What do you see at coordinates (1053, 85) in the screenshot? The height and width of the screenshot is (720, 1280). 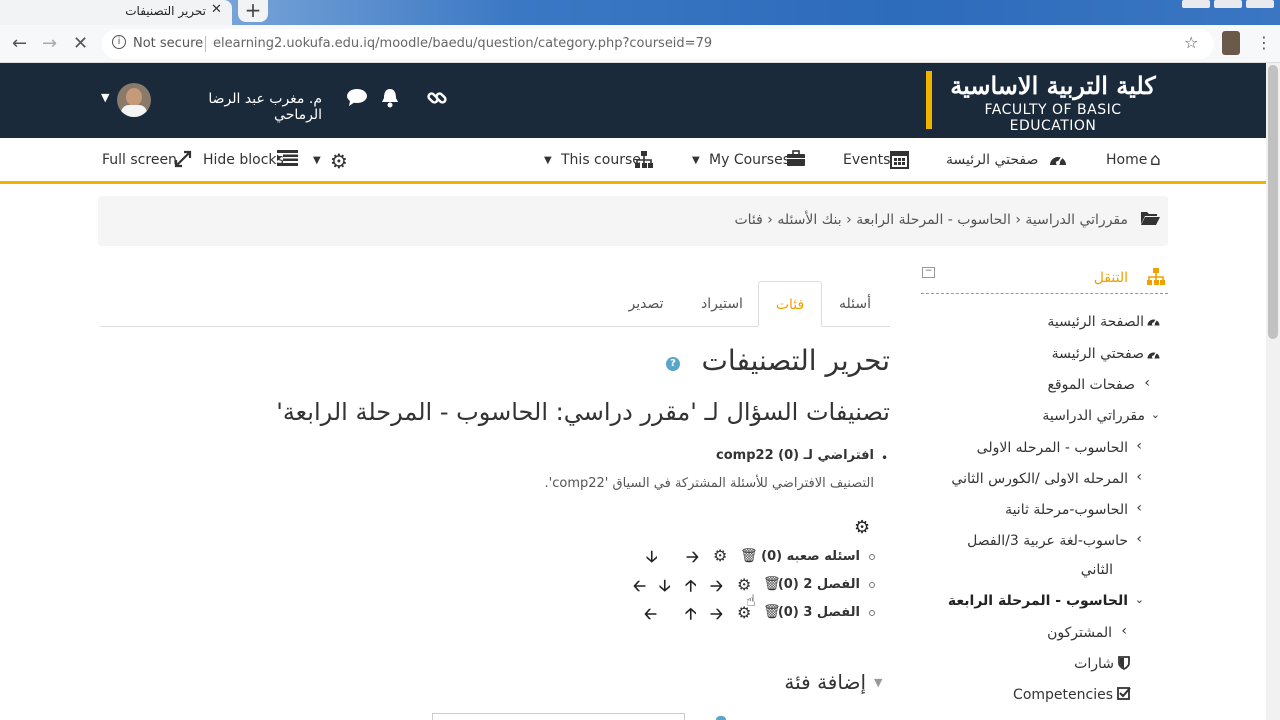 I see `logo-arabic-text: كلية التربية الاساسية` at bounding box center [1053, 85].